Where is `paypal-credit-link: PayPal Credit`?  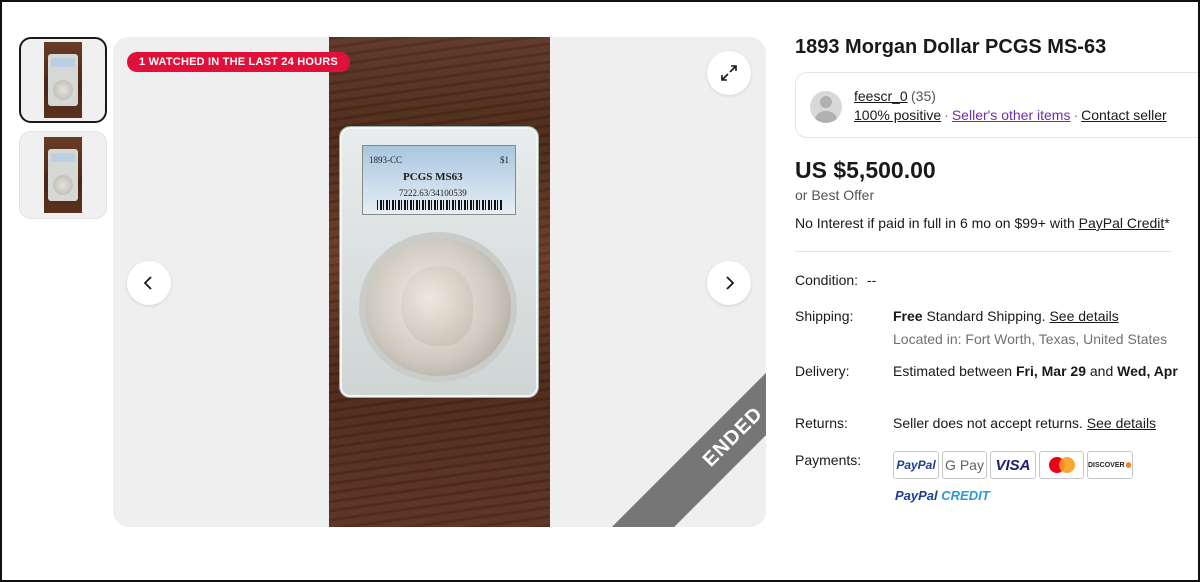 paypal-credit-link: PayPal Credit is located at coordinates (1122, 223).